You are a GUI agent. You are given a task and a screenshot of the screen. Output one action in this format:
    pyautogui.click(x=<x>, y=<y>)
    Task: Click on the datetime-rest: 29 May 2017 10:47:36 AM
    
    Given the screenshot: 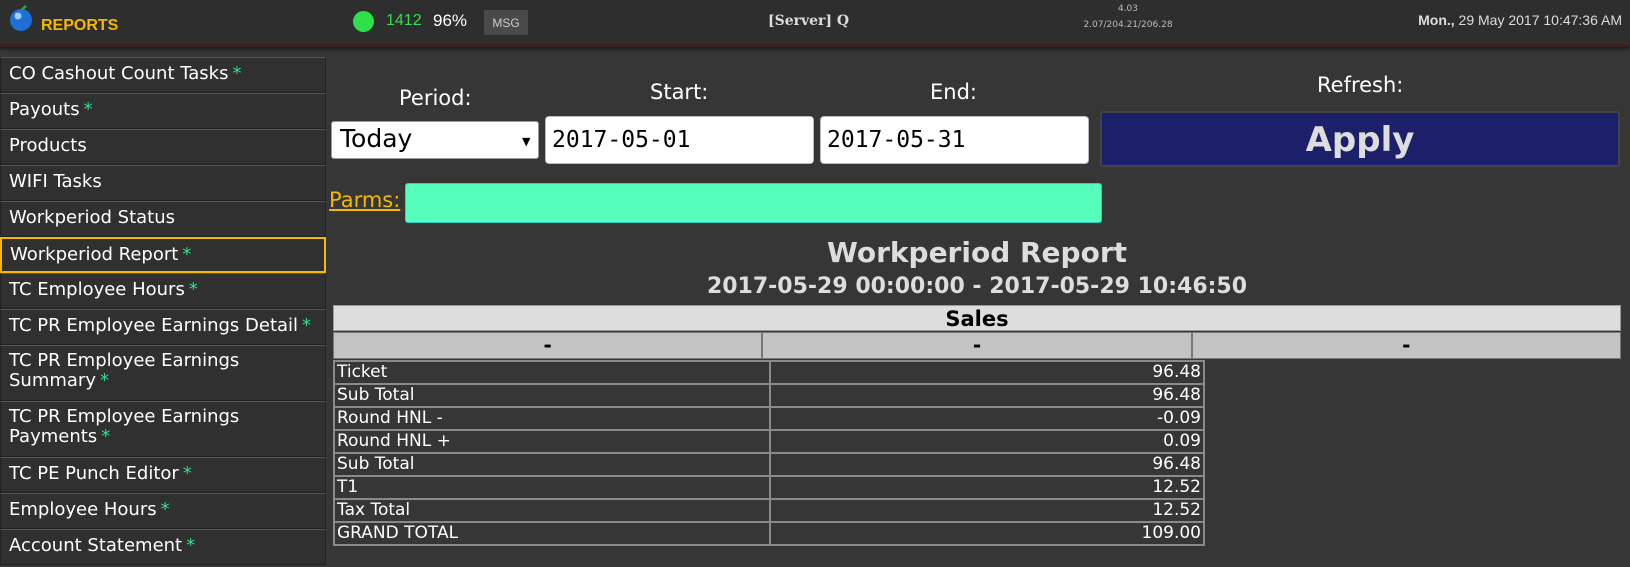 What is the action you would take?
    pyautogui.click(x=1538, y=20)
    